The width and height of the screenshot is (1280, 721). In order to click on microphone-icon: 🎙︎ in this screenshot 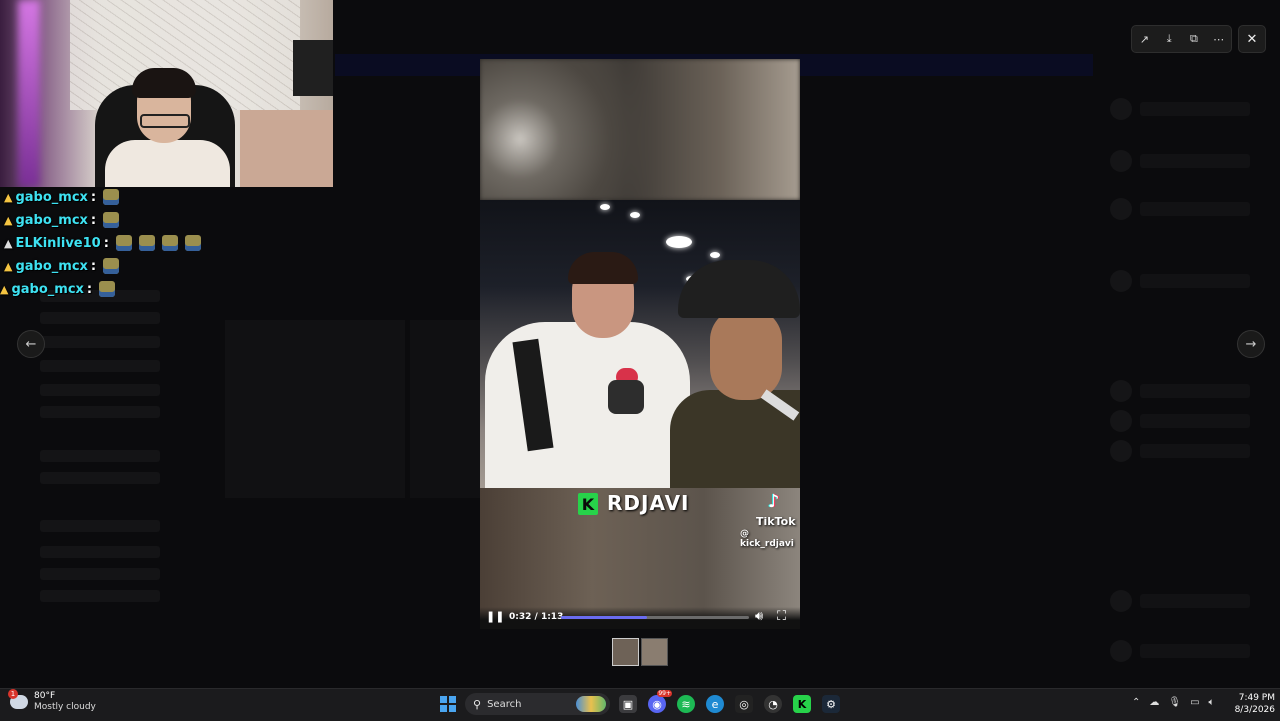, I will do `click(1174, 702)`.